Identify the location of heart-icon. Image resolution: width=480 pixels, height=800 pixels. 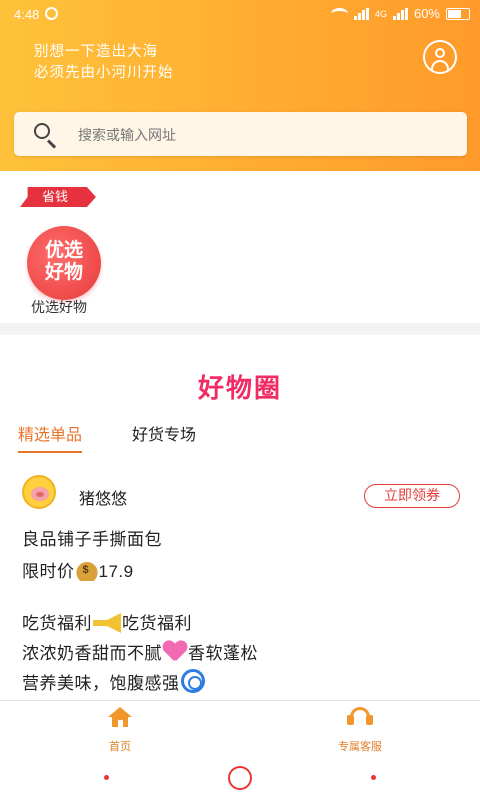
(175, 652).